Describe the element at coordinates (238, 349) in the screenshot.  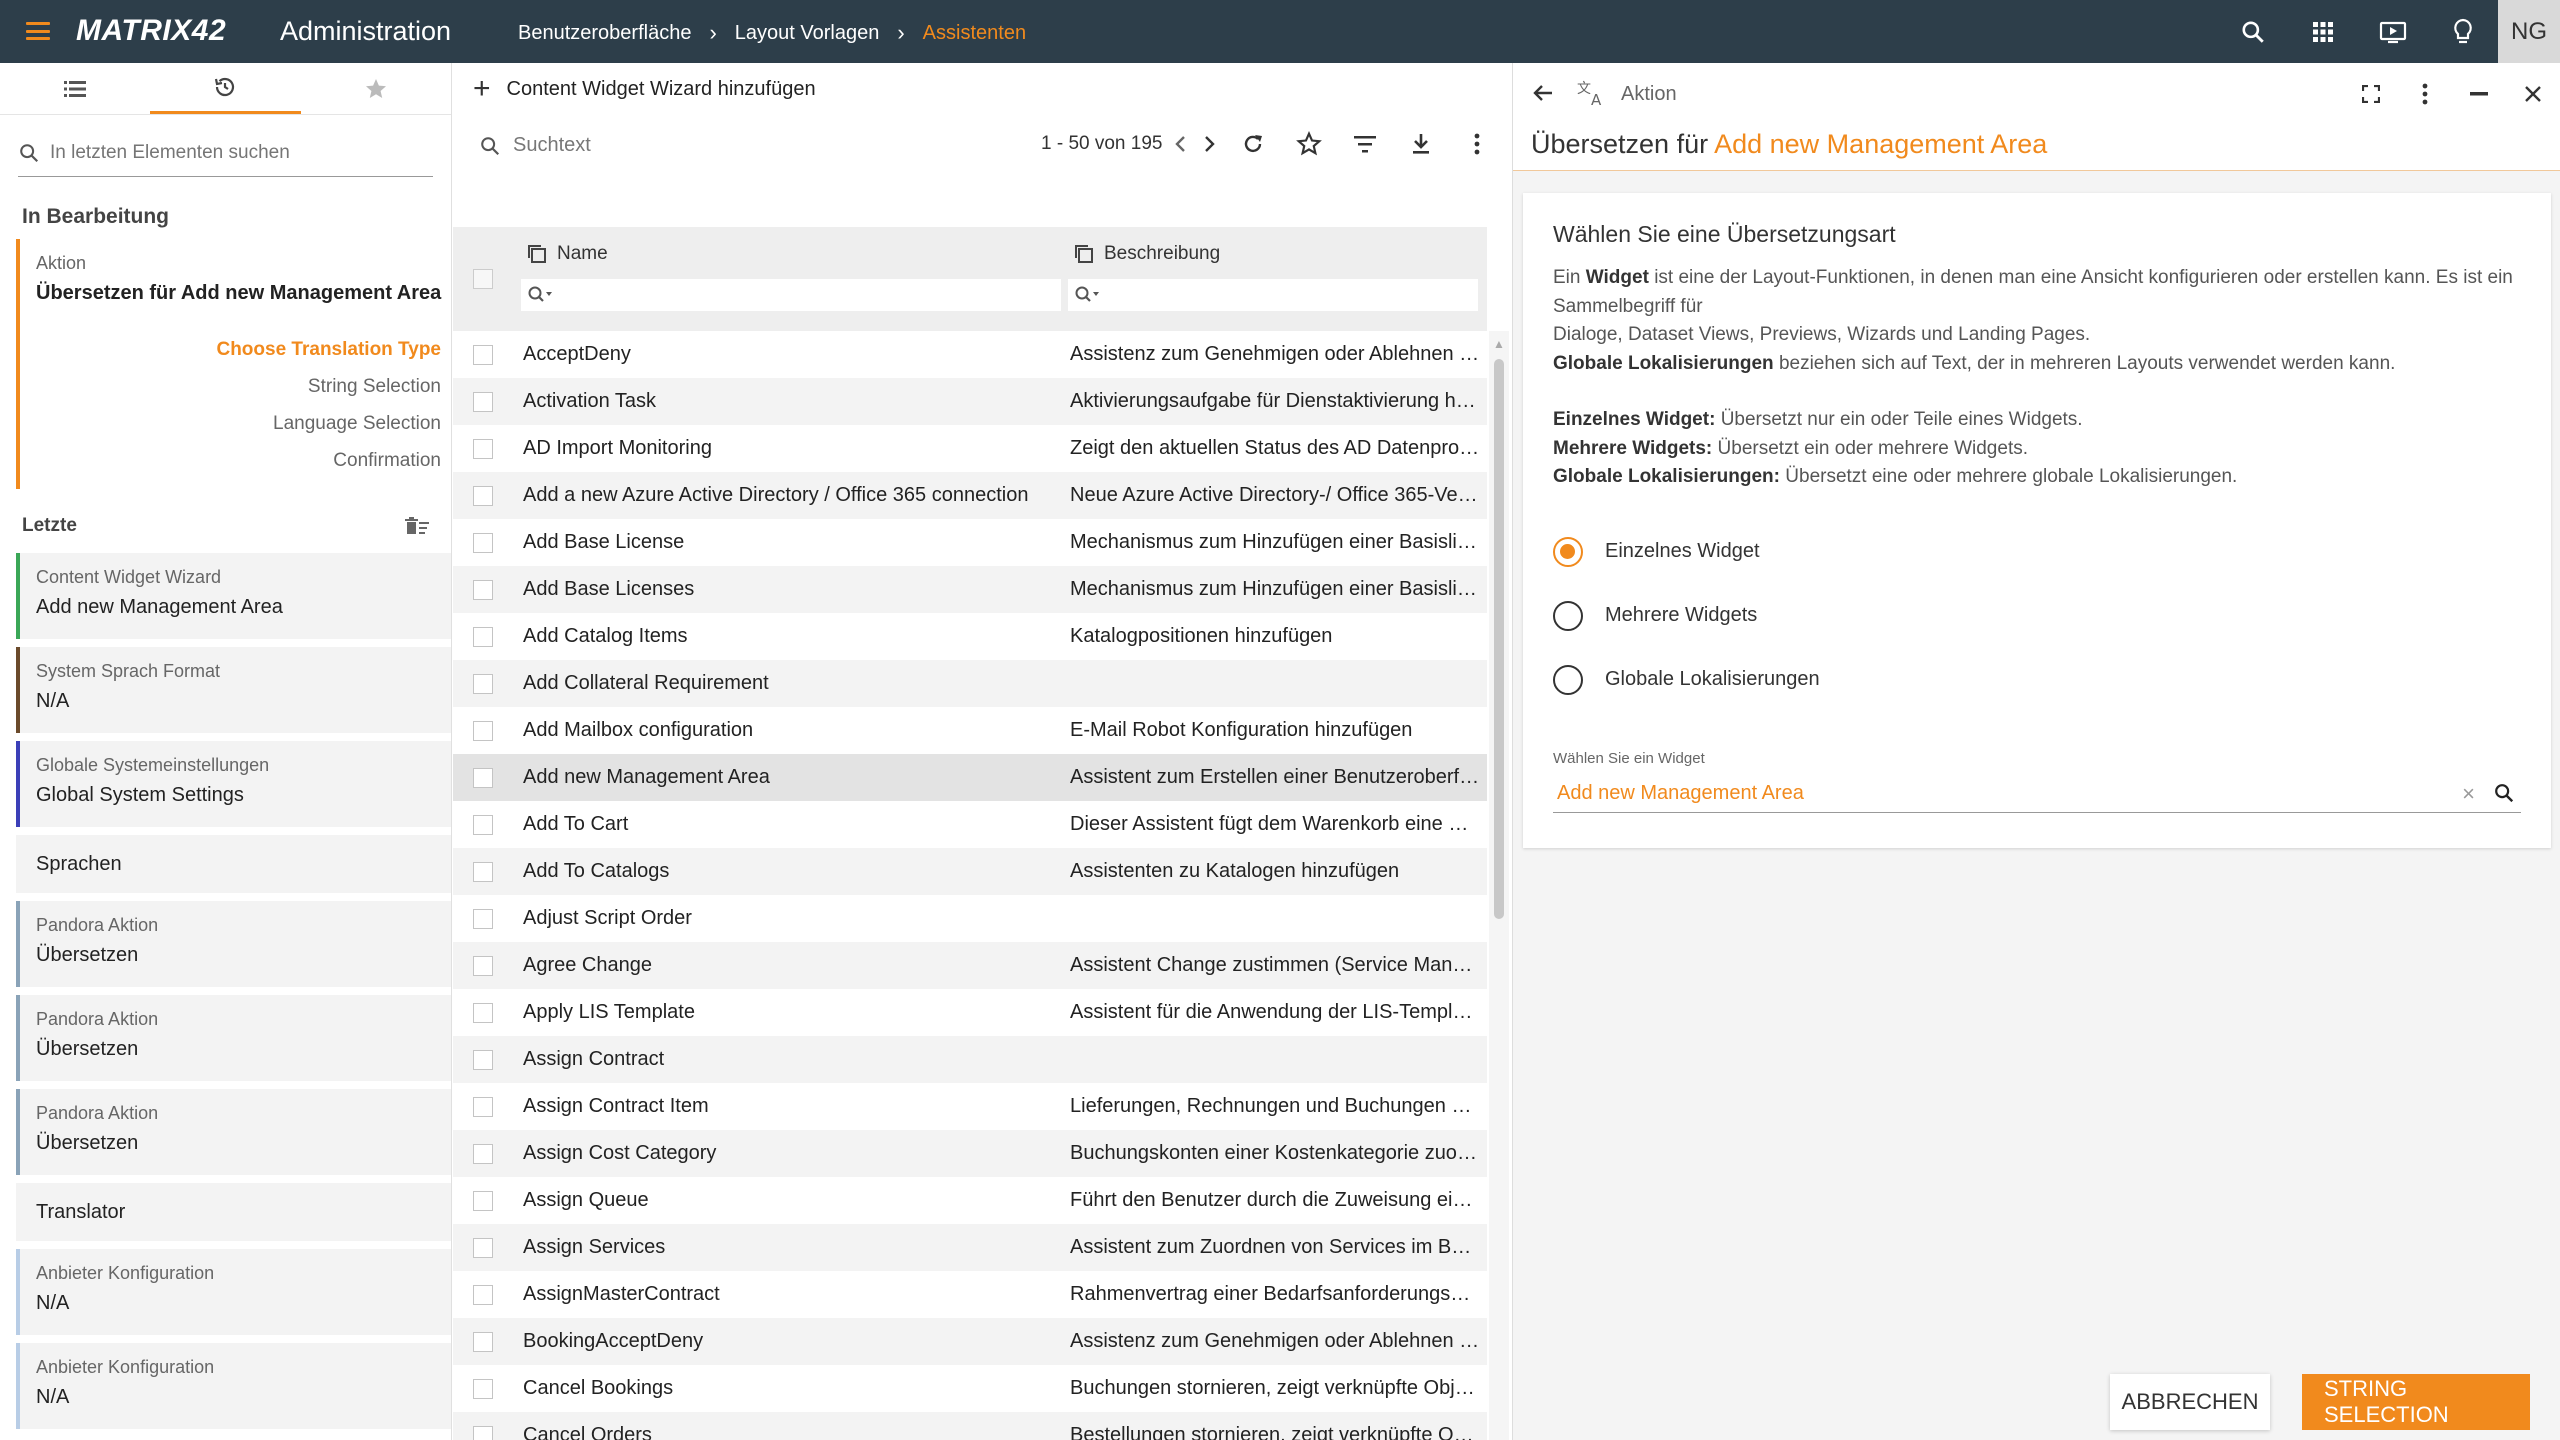
I see `step-choose-translation-type: Choose Translation Type` at that location.